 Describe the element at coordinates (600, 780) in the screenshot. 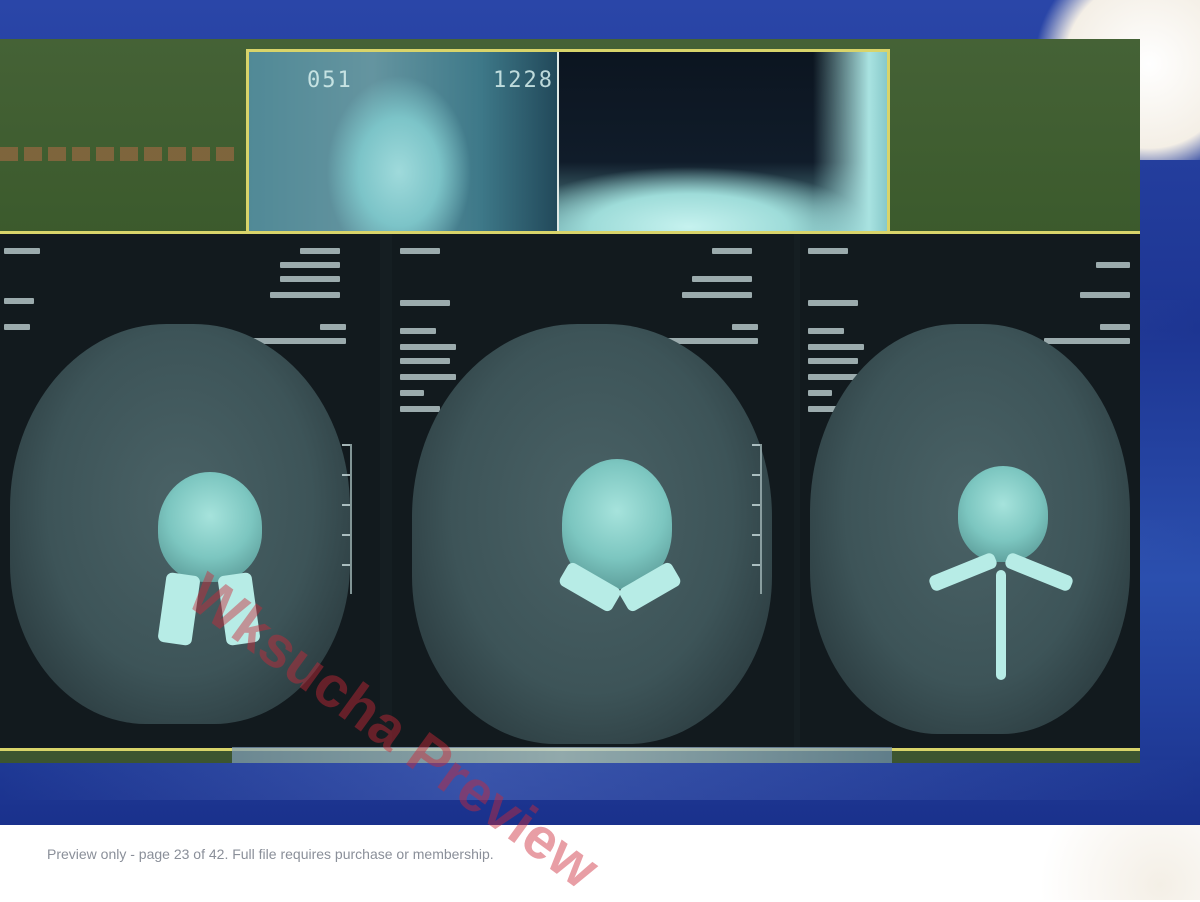

I see `background-streak` at that location.